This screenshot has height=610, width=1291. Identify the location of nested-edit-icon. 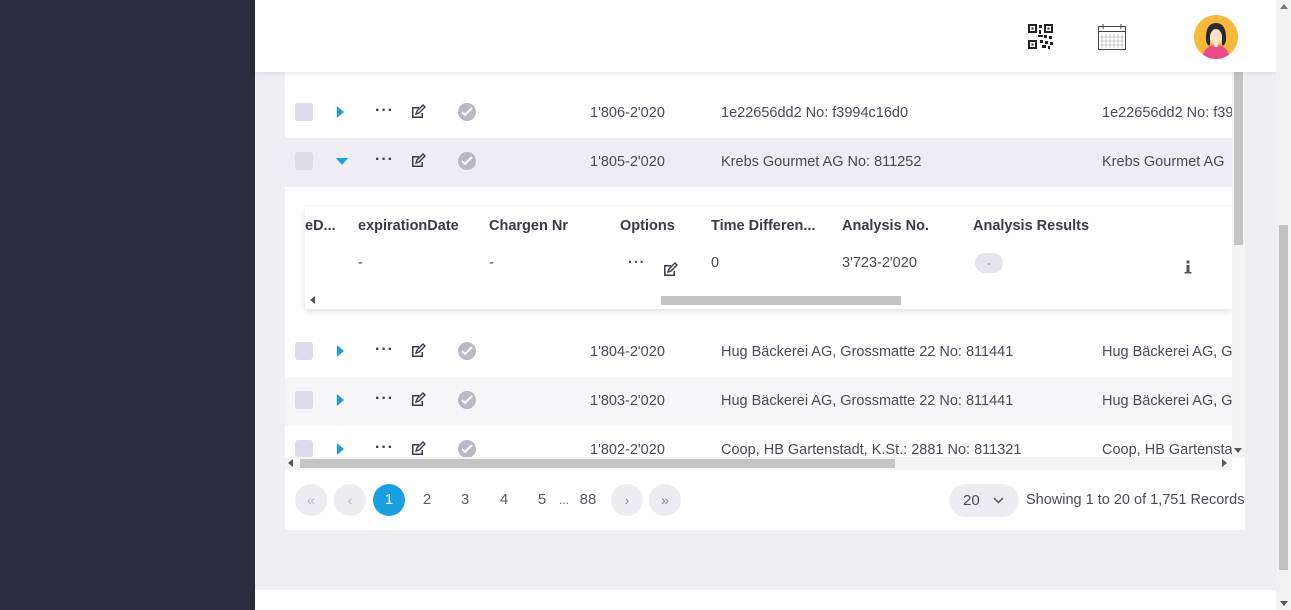
(670, 270).